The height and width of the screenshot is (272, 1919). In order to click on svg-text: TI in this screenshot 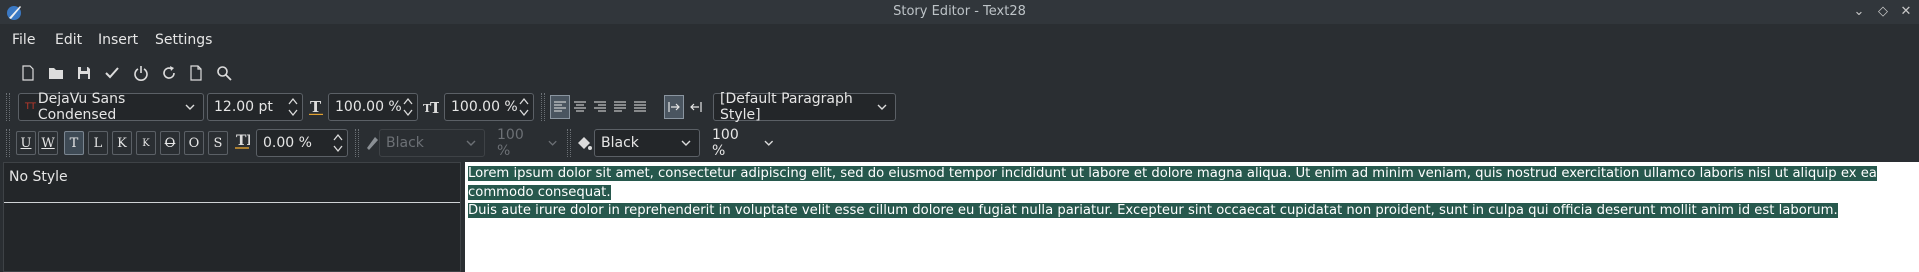, I will do `click(243, 141)`.